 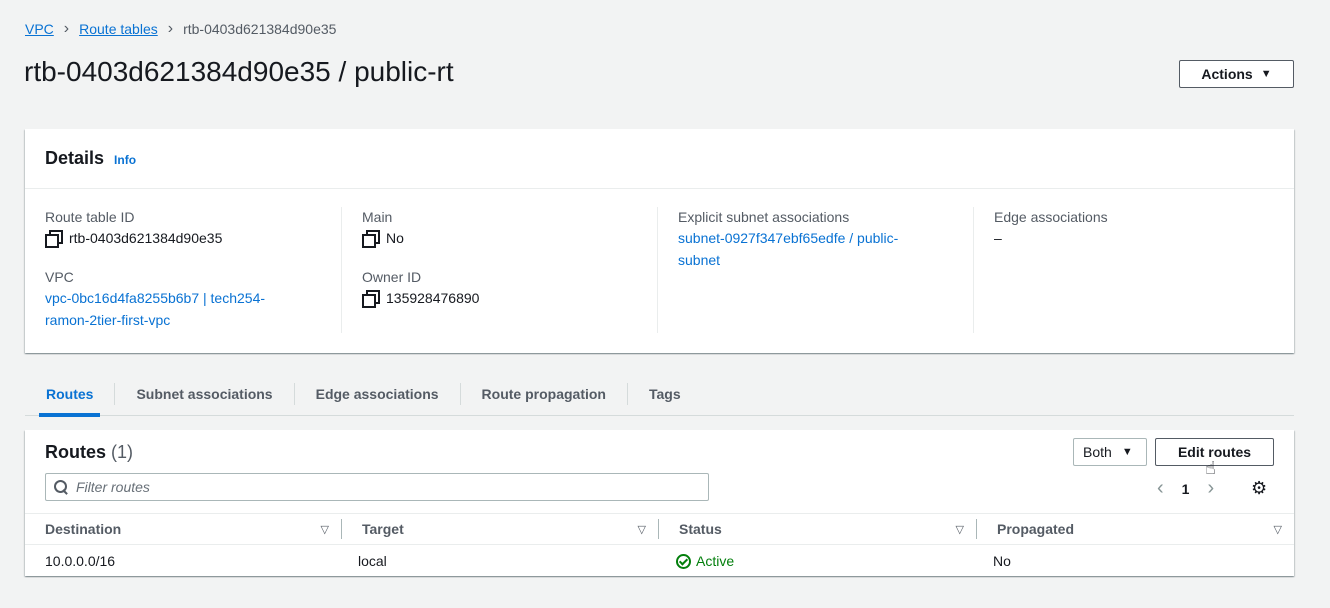 I want to click on explicit-subnet-label: Explicit subnet associations, so click(x=764, y=217).